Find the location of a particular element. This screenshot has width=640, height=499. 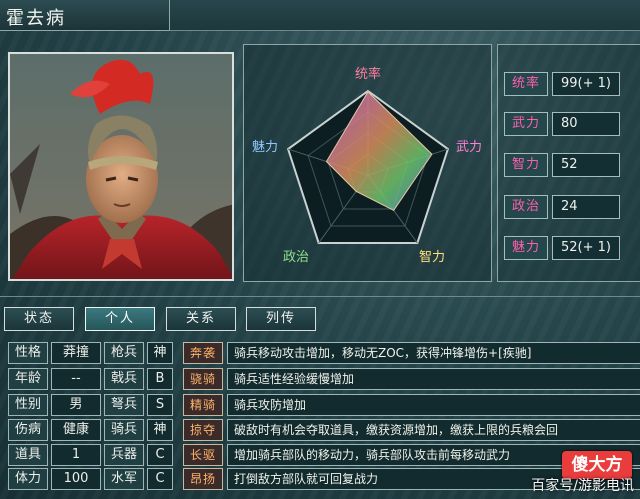

radar-label-zhengzhi: 政治 is located at coordinates (296, 257).